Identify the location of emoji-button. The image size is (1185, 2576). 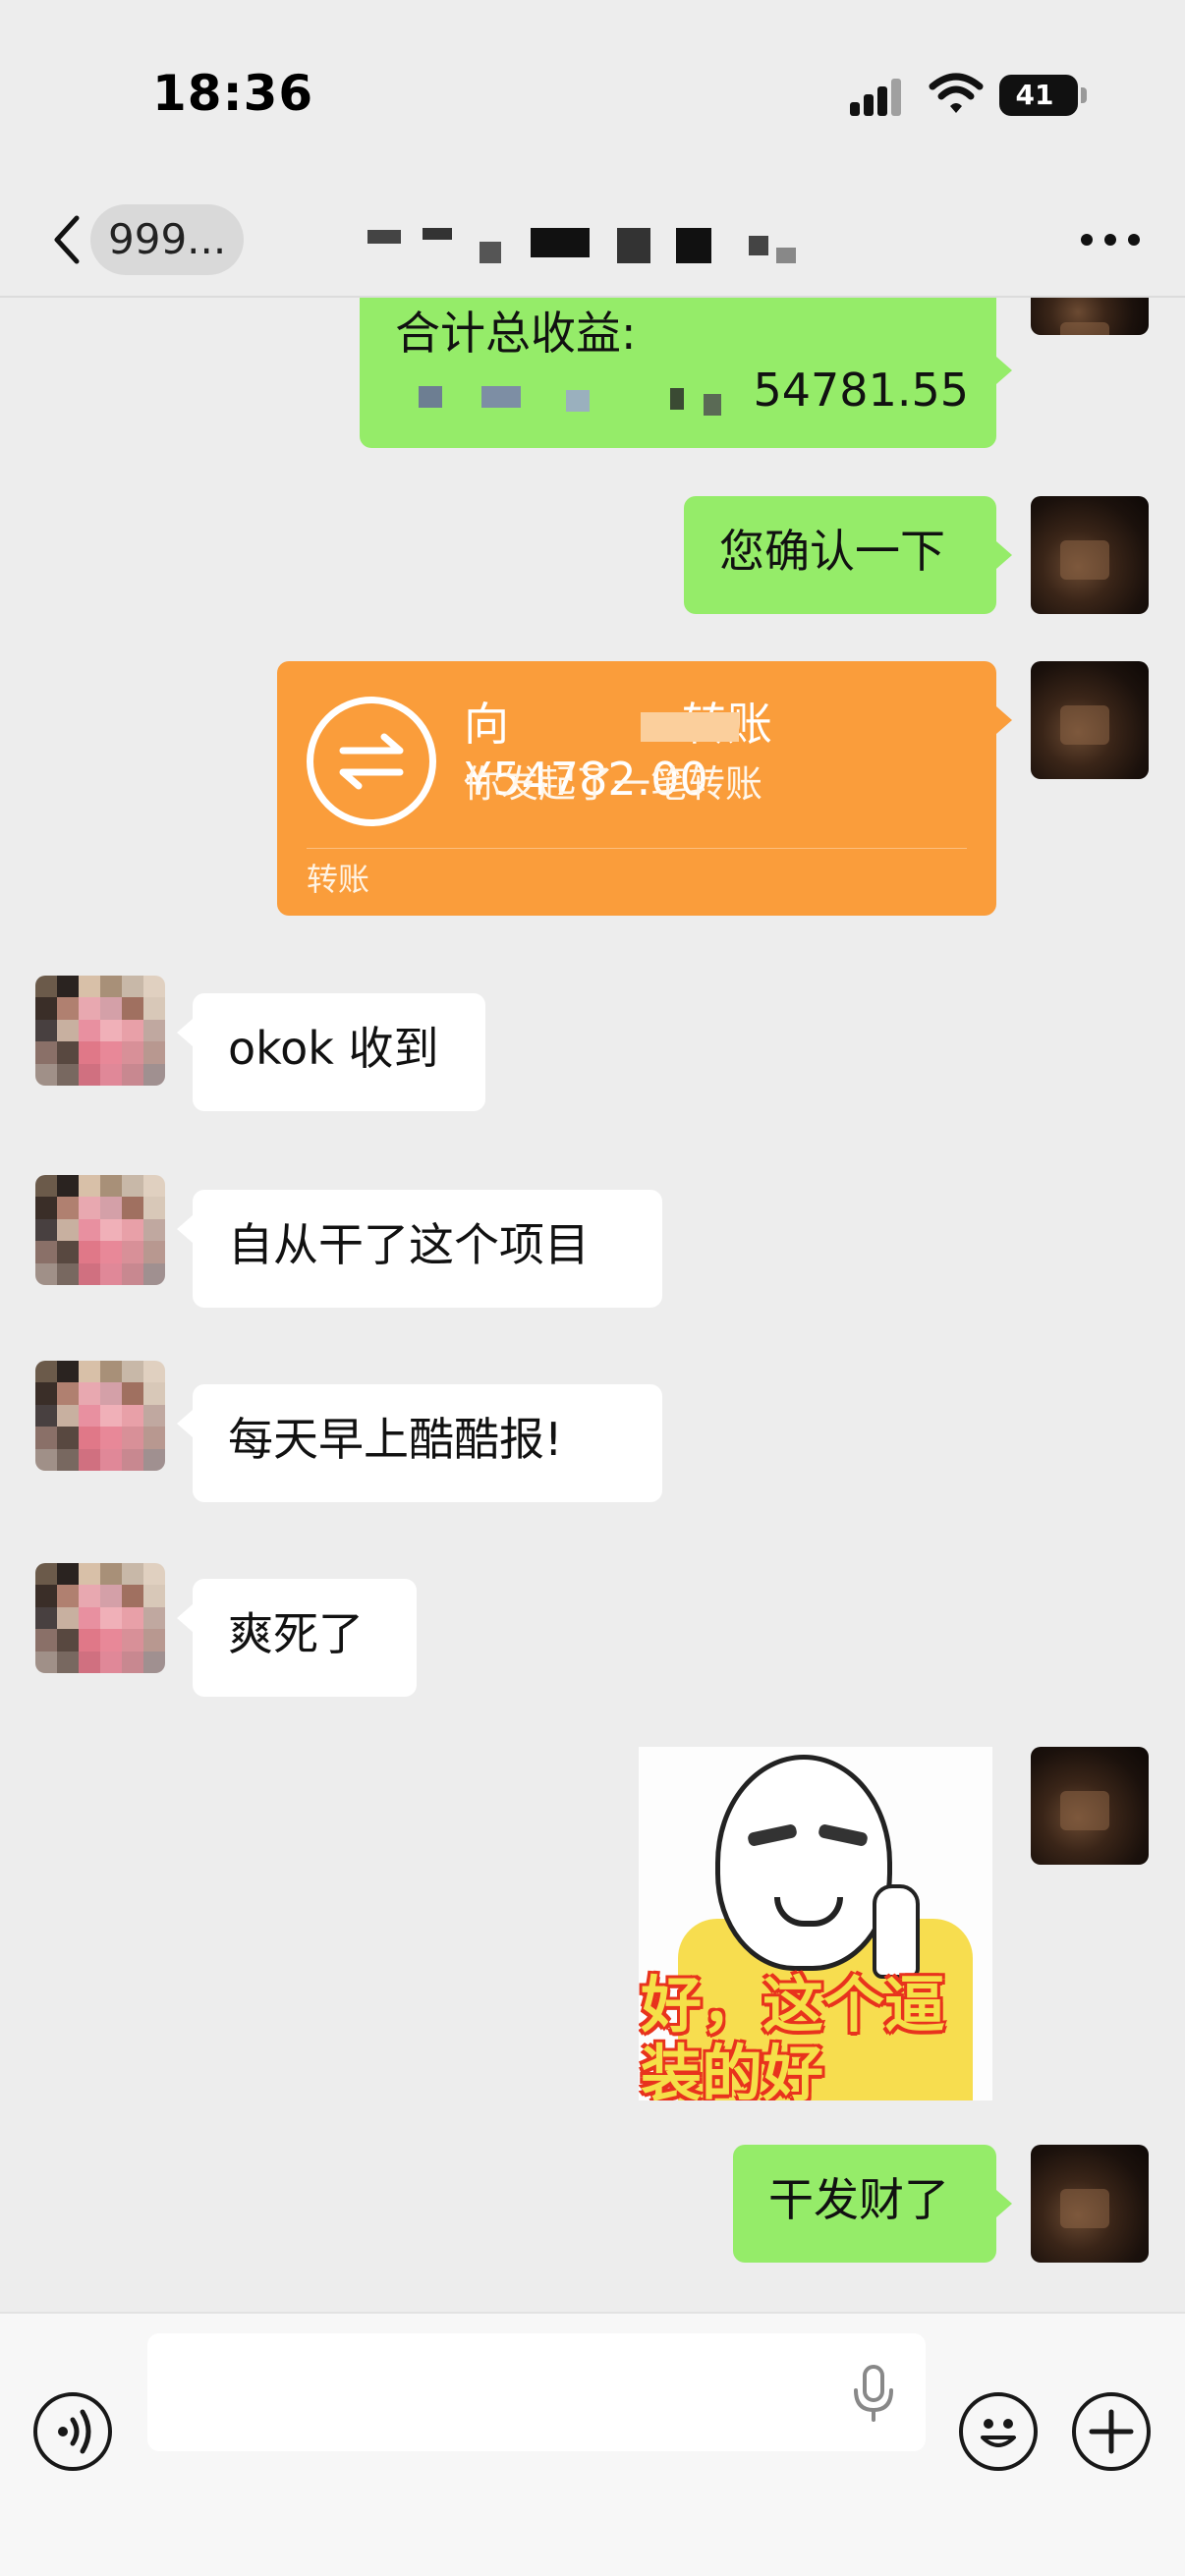
(999, 2431).